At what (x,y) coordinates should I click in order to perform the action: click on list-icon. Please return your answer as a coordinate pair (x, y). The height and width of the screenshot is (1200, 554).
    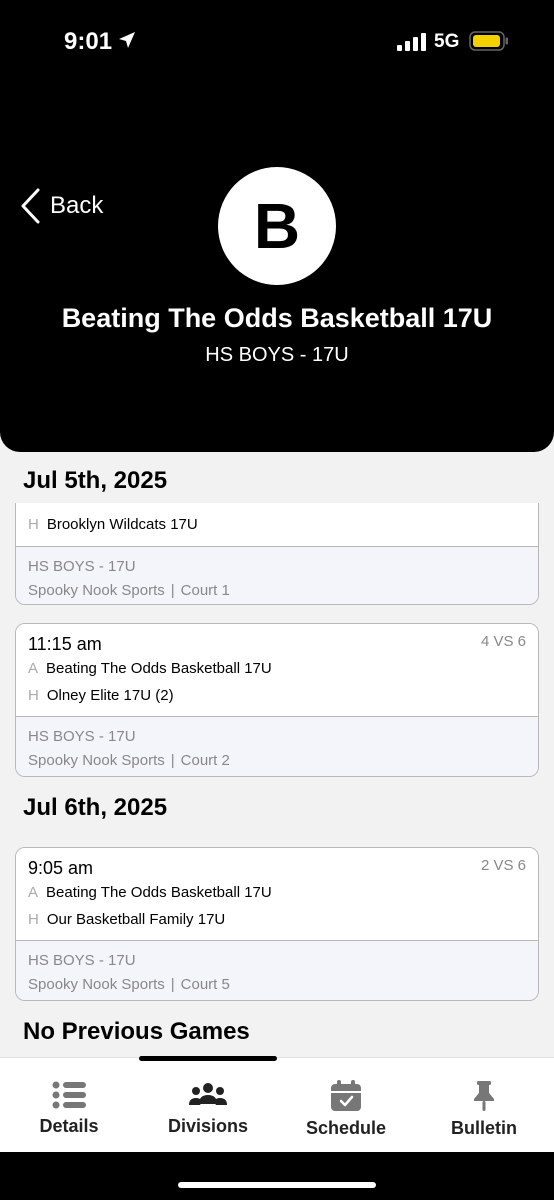
    Looking at the image, I should click on (69, 1095).